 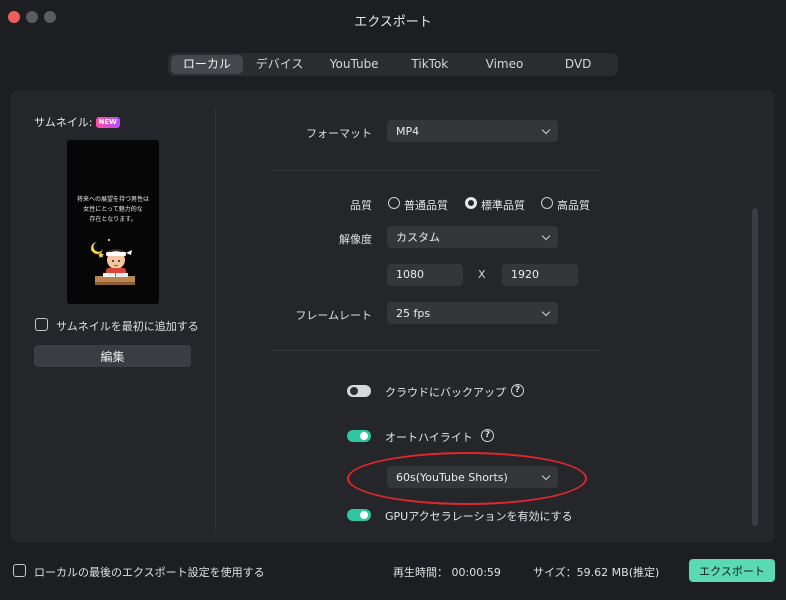 What do you see at coordinates (482, 274) in the screenshot?
I see `resolution-separator: X` at bounding box center [482, 274].